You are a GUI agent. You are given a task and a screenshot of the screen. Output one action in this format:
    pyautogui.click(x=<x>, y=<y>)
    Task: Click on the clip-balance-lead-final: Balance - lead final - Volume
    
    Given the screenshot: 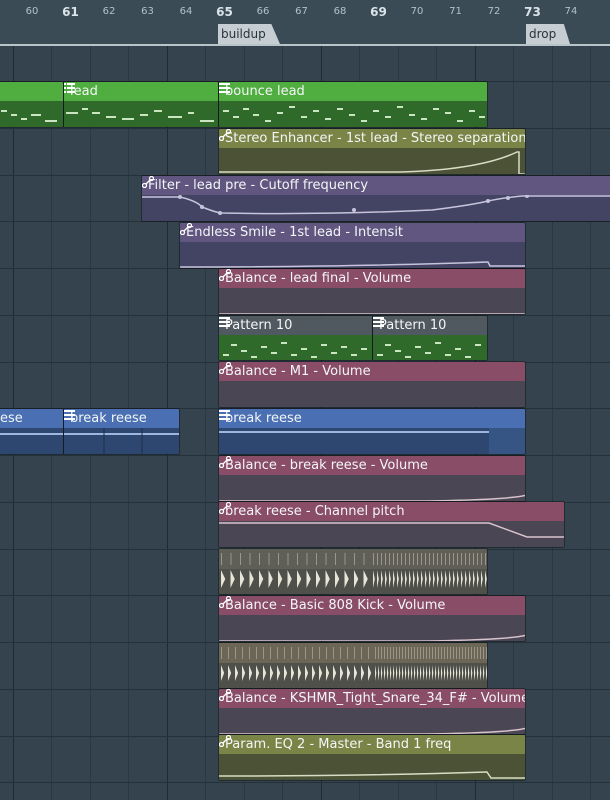 What is the action you would take?
    pyautogui.click(x=372, y=291)
    